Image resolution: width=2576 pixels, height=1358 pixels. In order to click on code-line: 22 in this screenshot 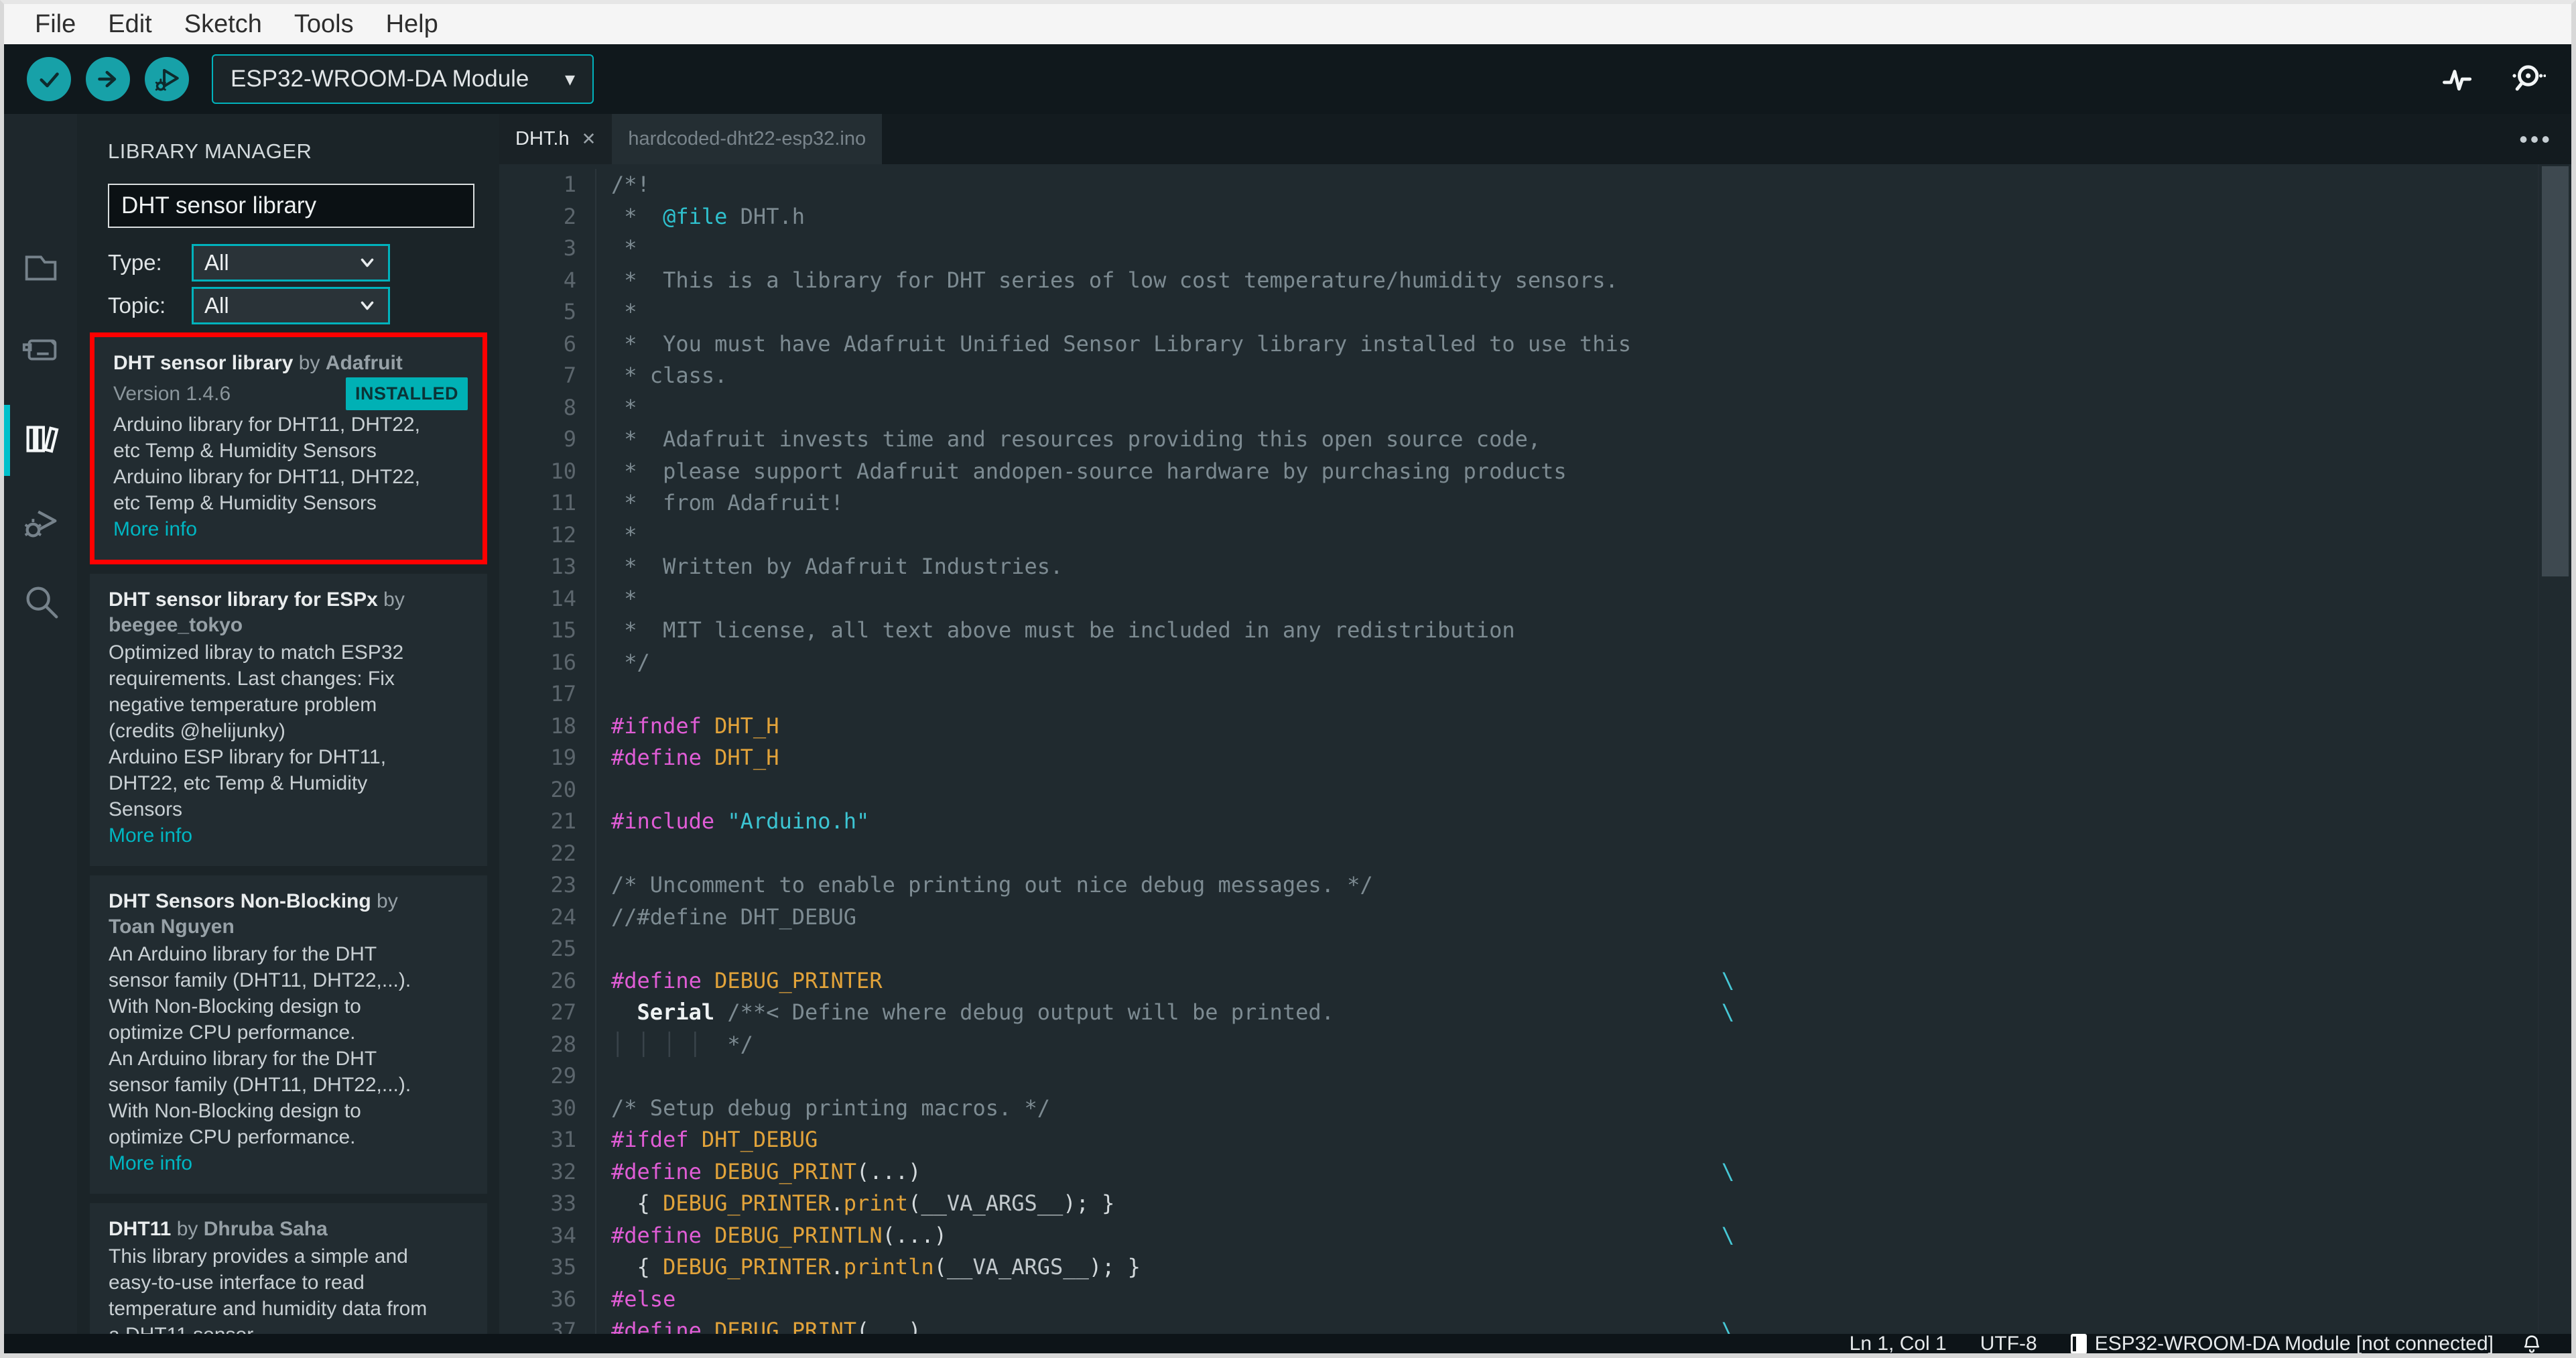, I will do `click(1535, 853)`.